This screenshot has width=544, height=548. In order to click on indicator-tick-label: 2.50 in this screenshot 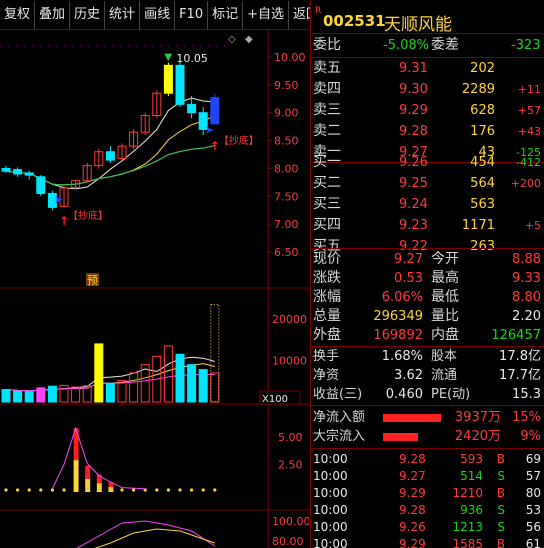, I will do `click(290, 465)`.